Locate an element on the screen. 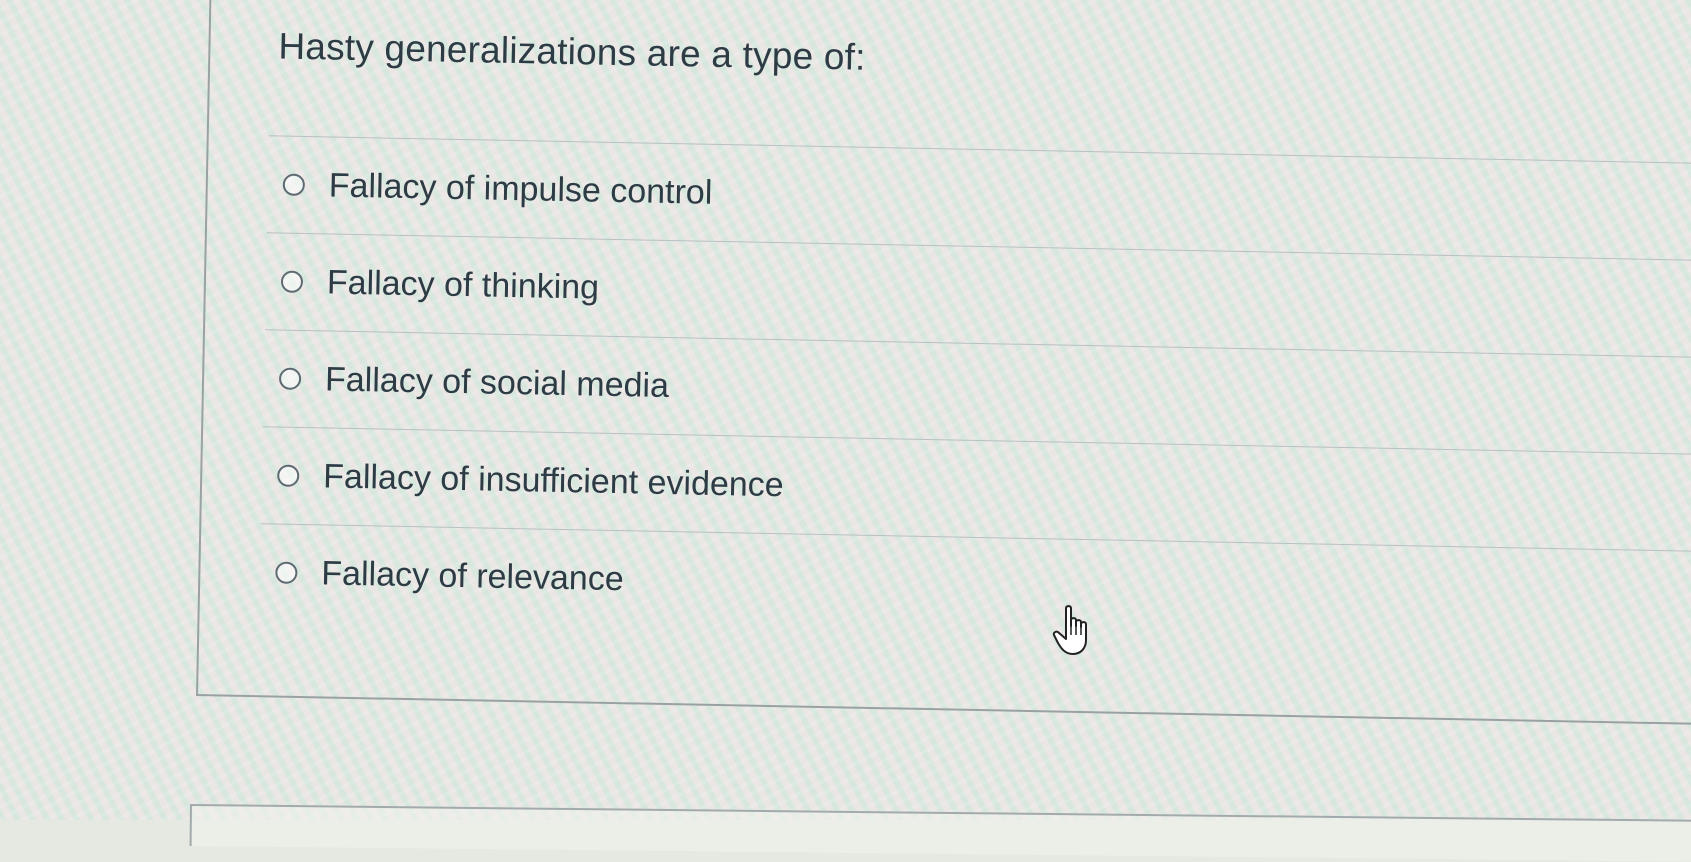  hand-pointer-icon is located at coordinates (1069, 630).